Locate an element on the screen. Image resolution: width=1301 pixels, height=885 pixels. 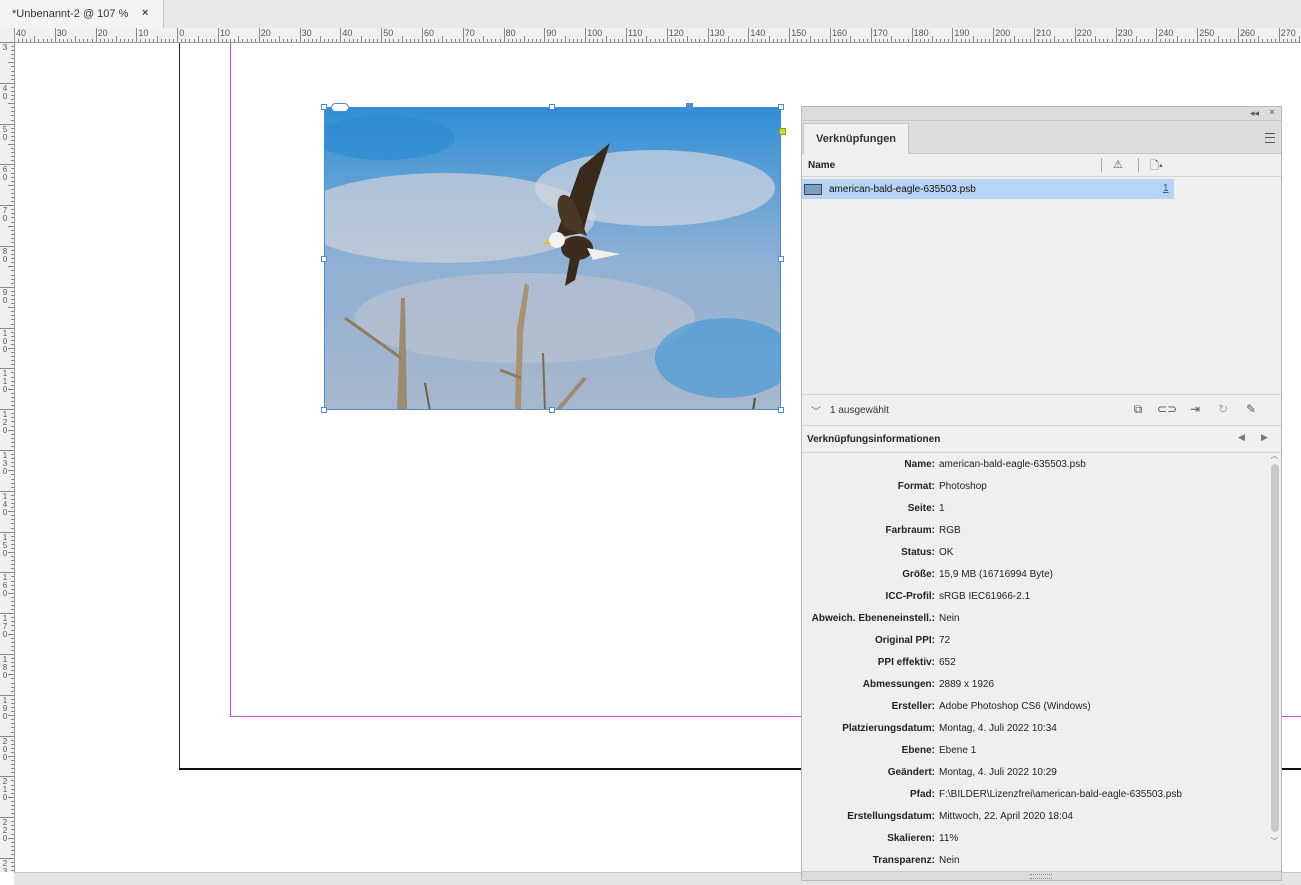
relink-from-cc-icon: ⧉ is located at coordinates (1138, 409).